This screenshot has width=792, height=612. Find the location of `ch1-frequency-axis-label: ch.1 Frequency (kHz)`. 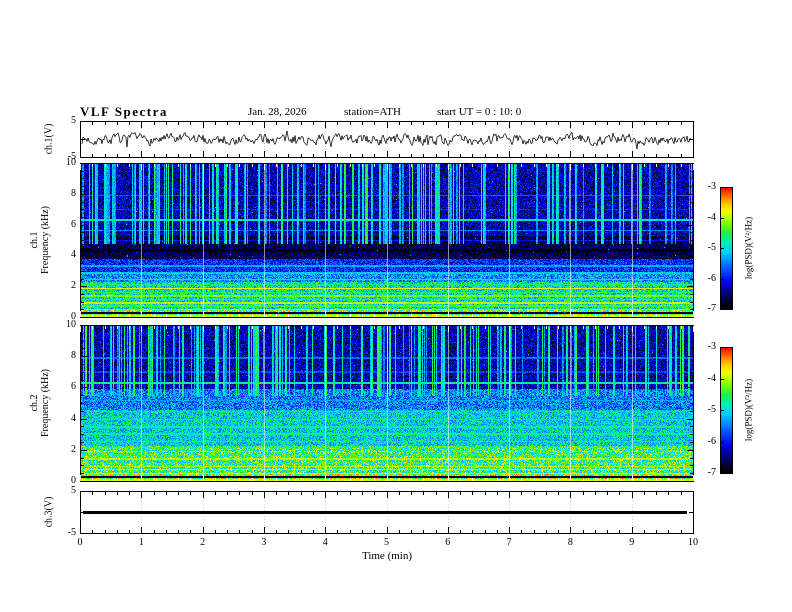

ch1-frequency-axis-label: ch.1 Frequency (kHz) is located at coordinates (40, 240).